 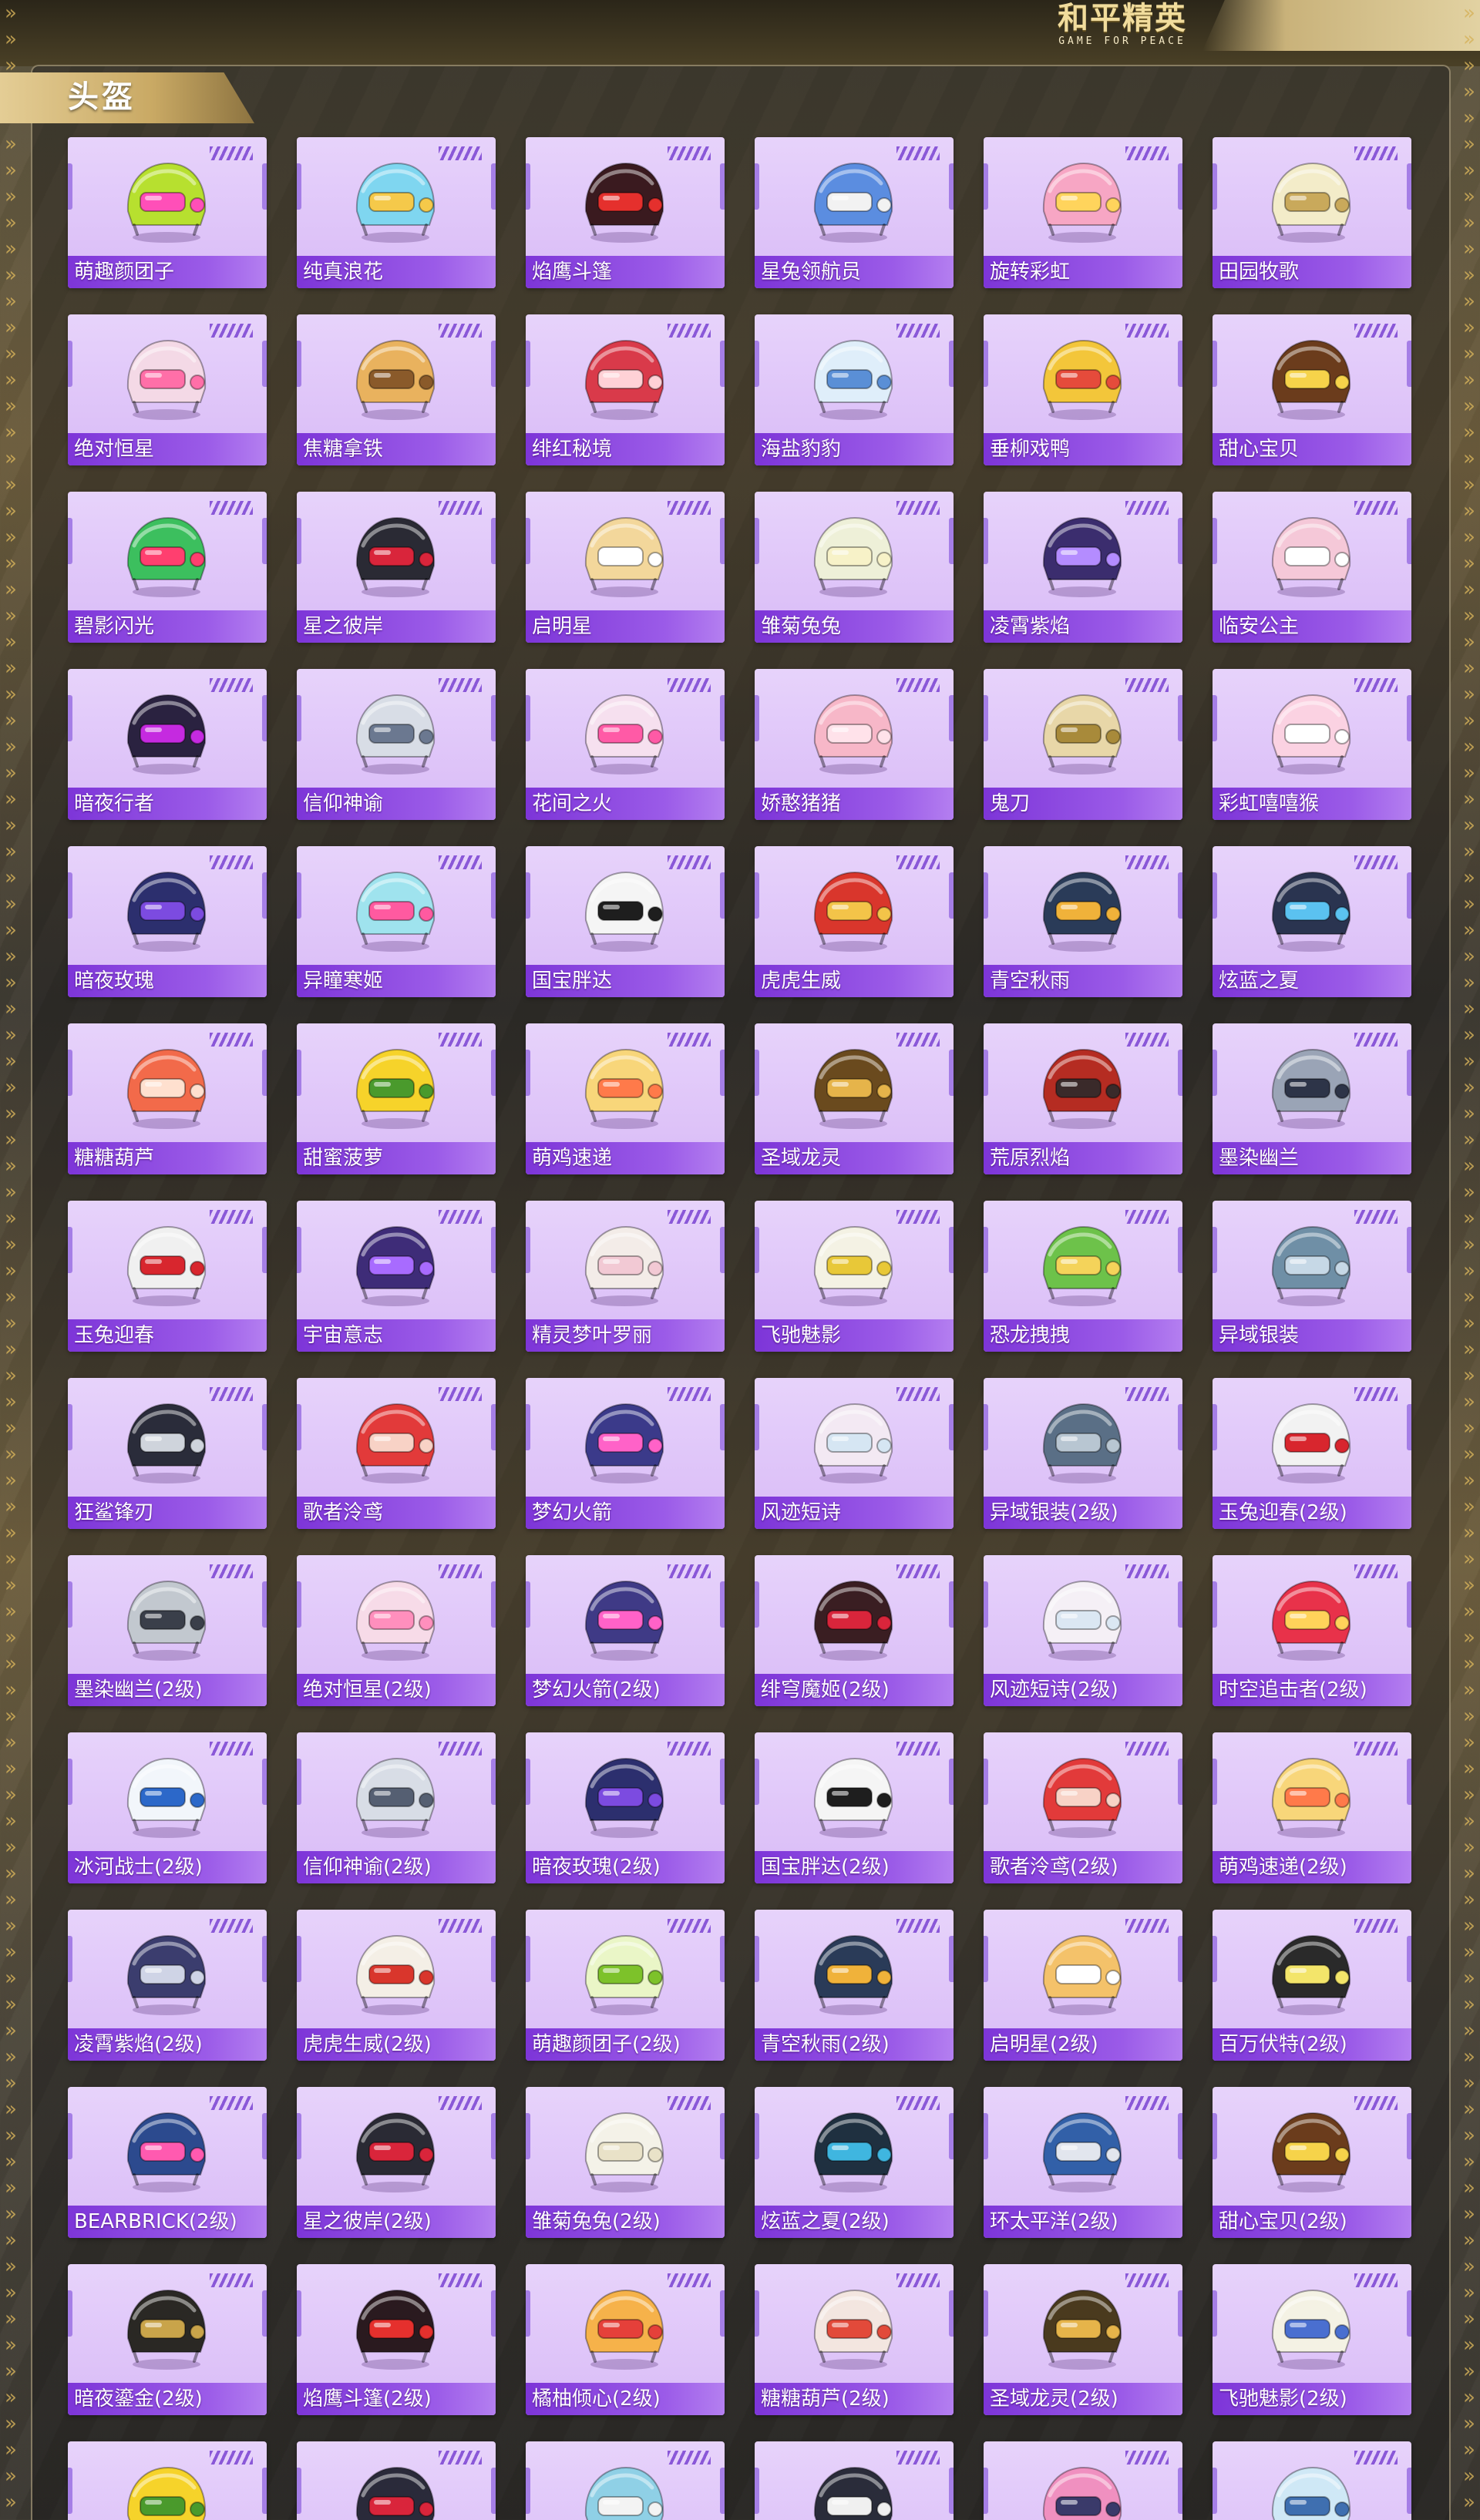 What do you see at coordinates (1083, 1098) in the screenshot?
I see `helmet-card: 荒原烈焰` at bounding box center [1083, 1098].